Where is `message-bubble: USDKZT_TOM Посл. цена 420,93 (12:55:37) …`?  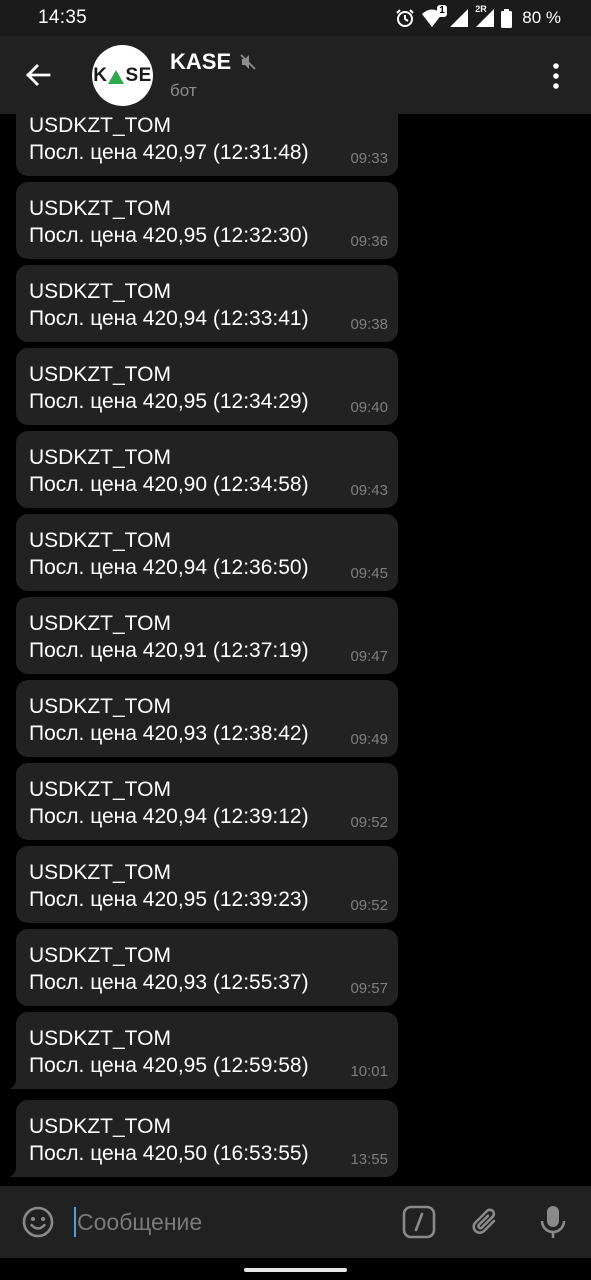
message-bubble: USDKZT_TOM Посл. цена 420,93 (12:55:37) … is located at coordinates (207, 967).